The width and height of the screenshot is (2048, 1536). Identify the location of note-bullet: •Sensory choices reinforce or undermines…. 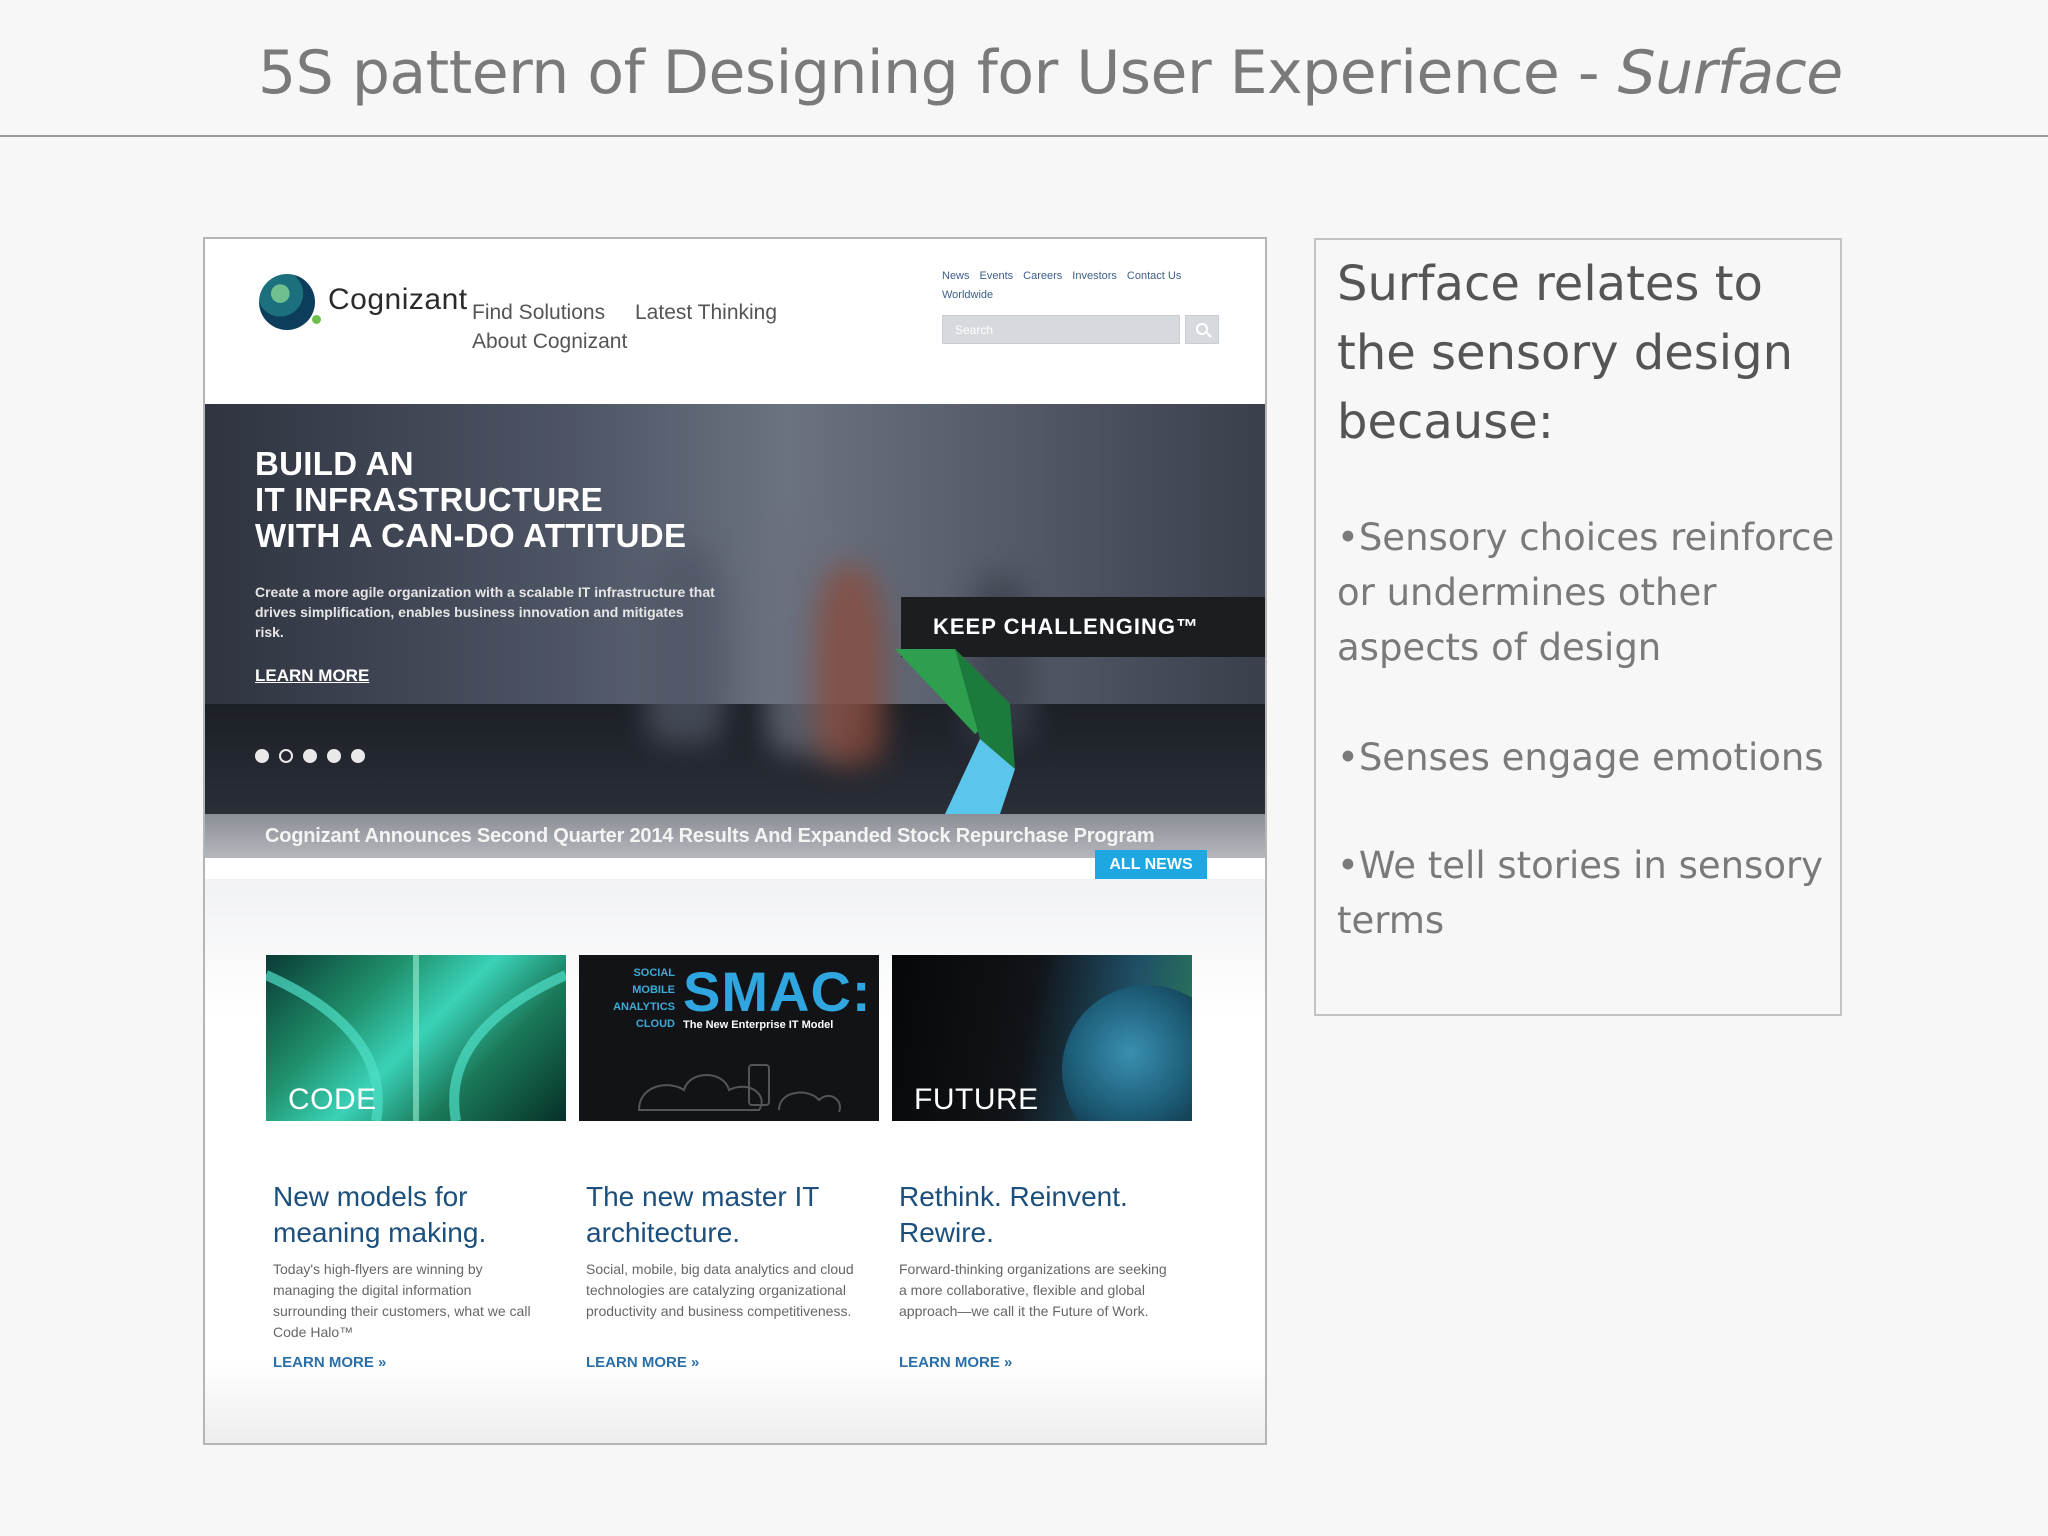
(1586, 592).